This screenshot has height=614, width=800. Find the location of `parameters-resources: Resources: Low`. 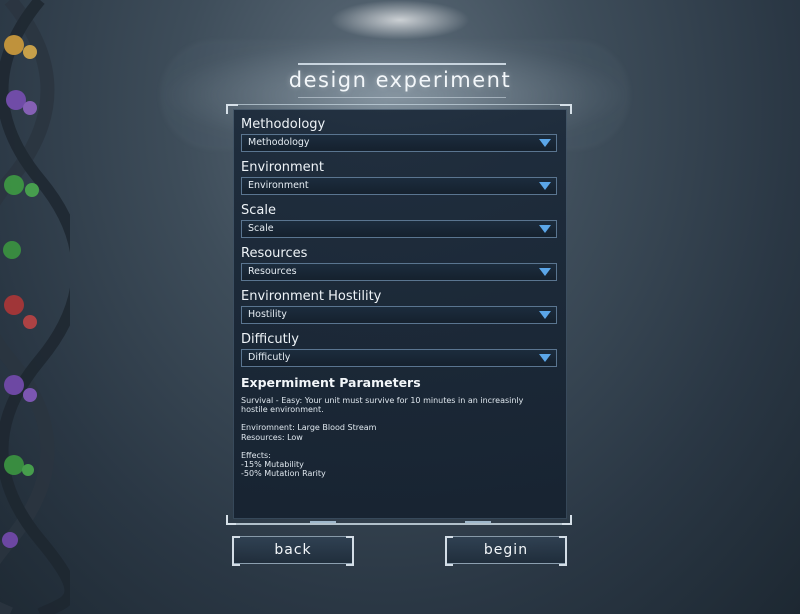

parameters-resources: Resources: Low is located at coordinates (272, 437).